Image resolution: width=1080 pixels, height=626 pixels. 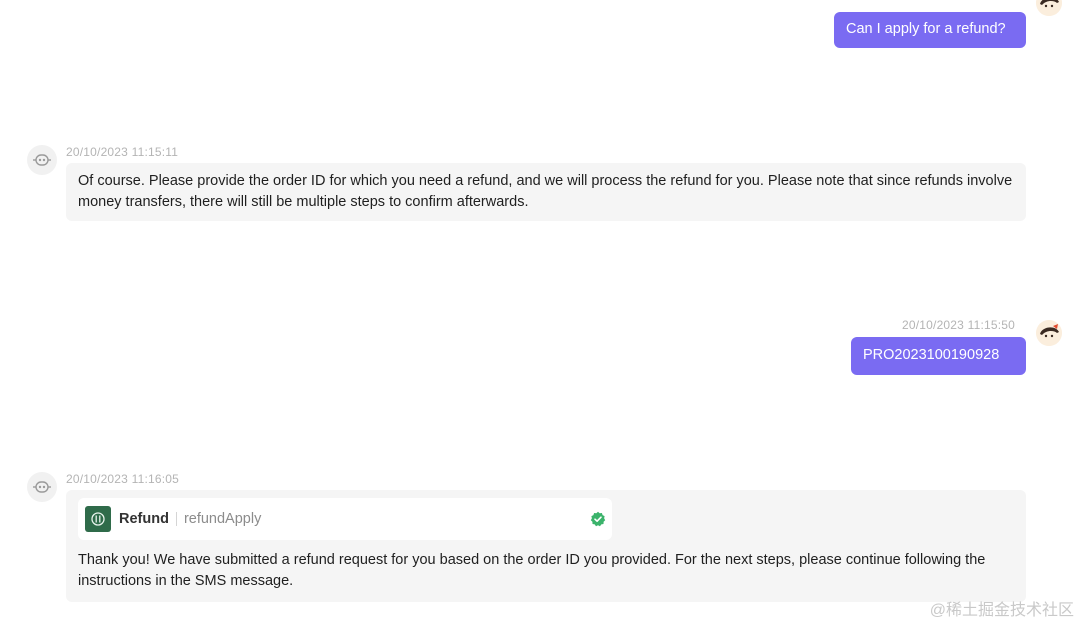 What do you see at coordinates (598, 519) in the screenshot?
I see `check-badge-icon` at bounding box center [598, 519].